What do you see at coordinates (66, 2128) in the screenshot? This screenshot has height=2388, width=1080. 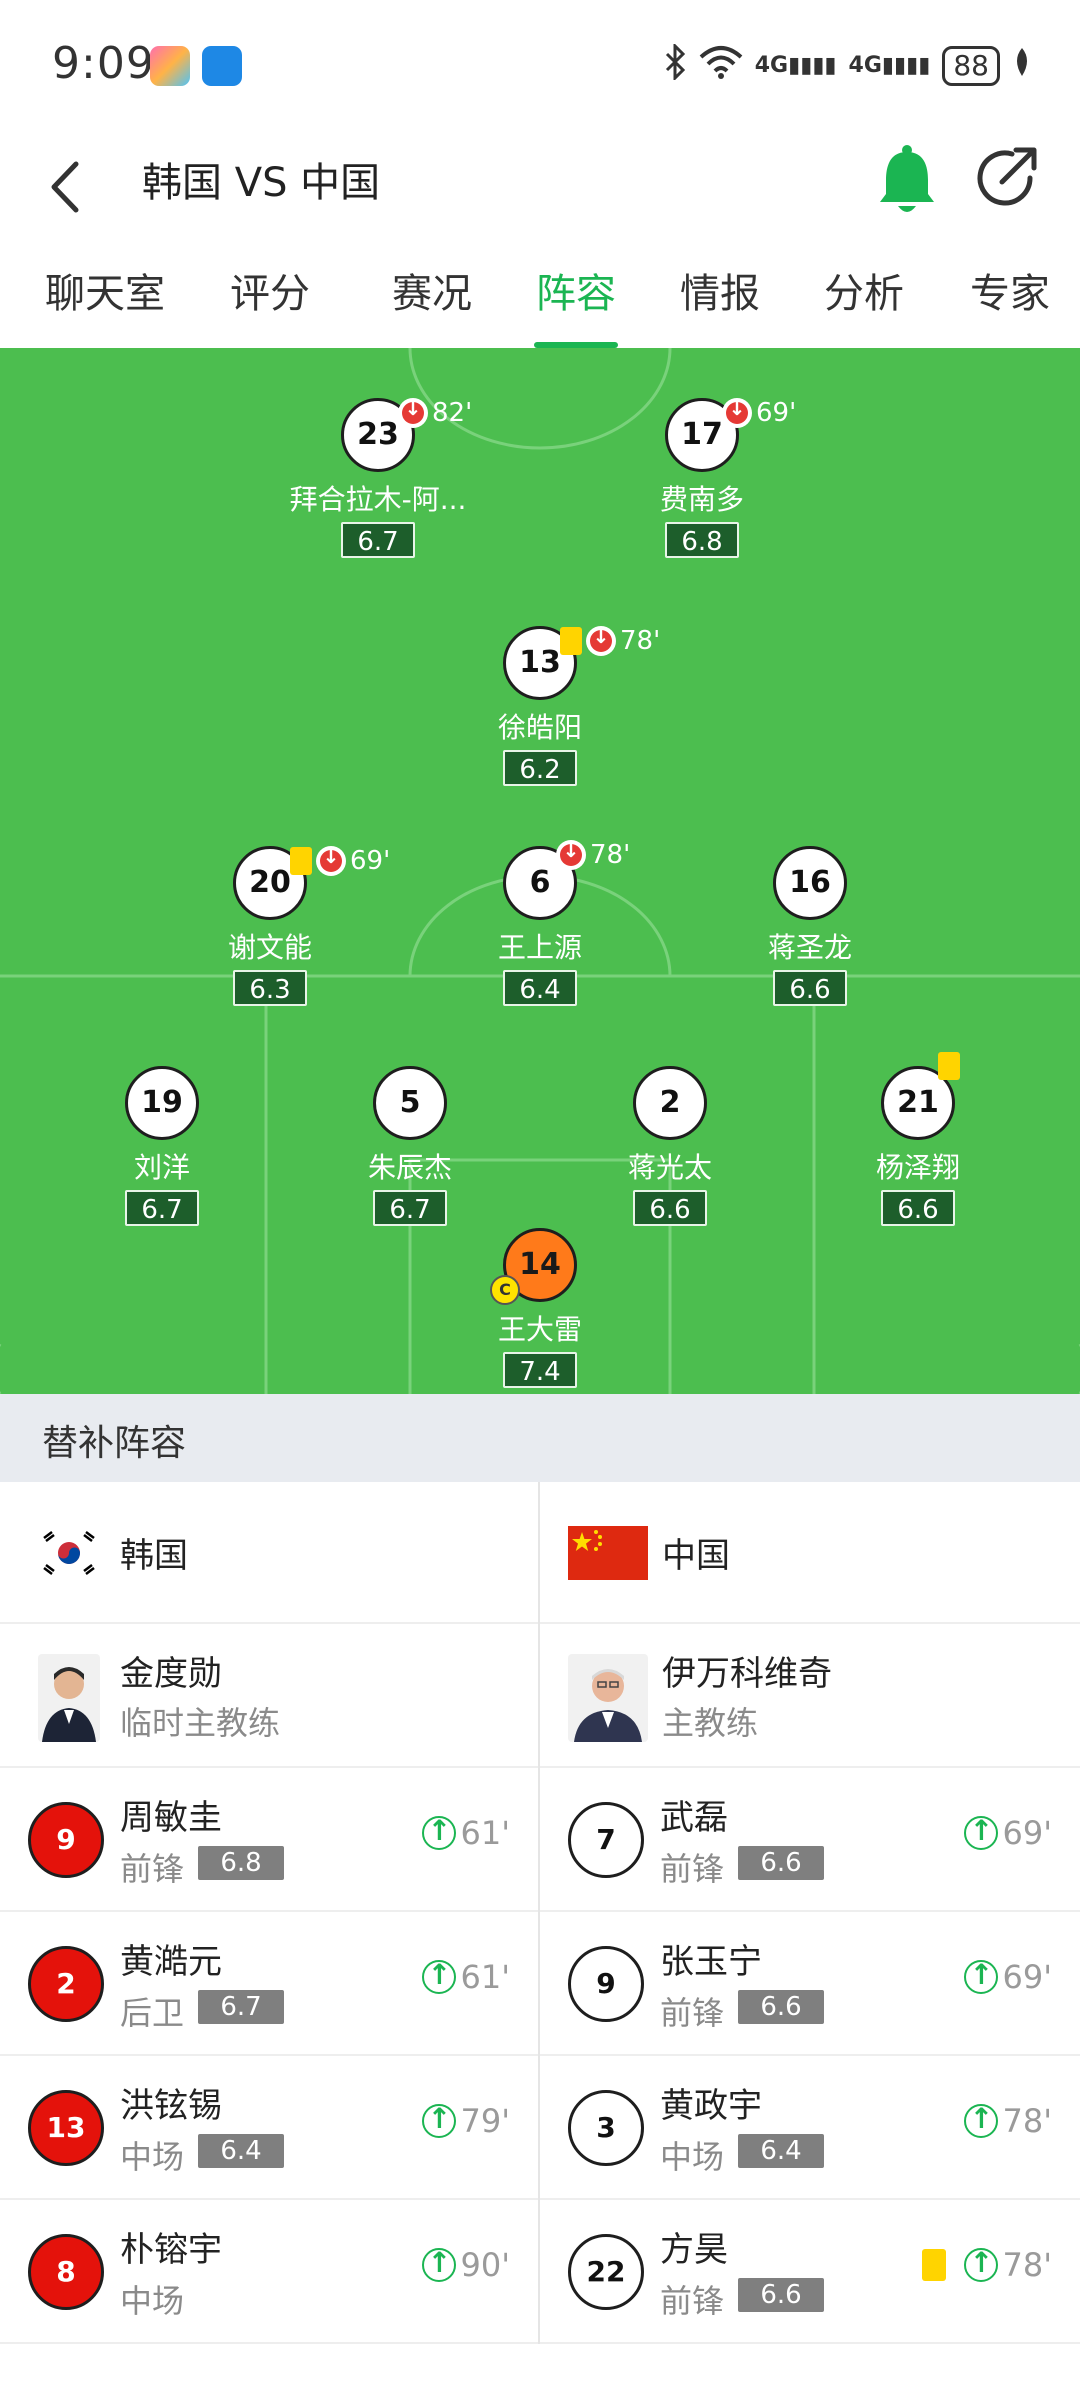 I see `player-number-badge: 13` at bounding box center [66, 2128].